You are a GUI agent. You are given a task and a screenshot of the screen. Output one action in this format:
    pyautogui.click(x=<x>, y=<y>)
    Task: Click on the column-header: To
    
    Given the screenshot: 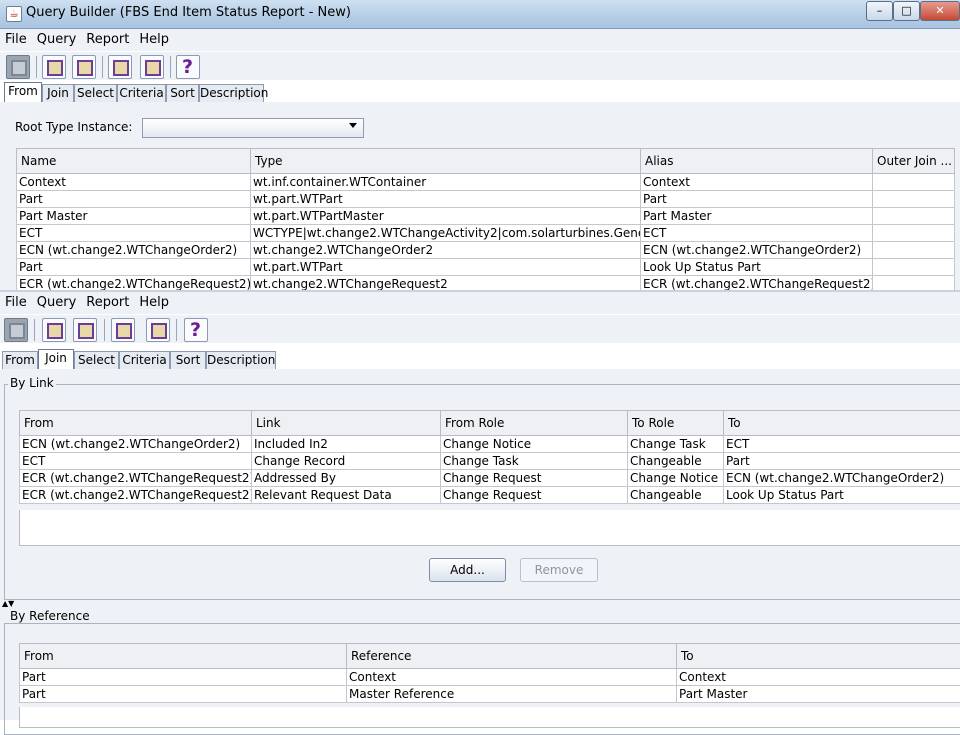 What is the action you would take?
    pyautogui.click(x=842, y=423)
    